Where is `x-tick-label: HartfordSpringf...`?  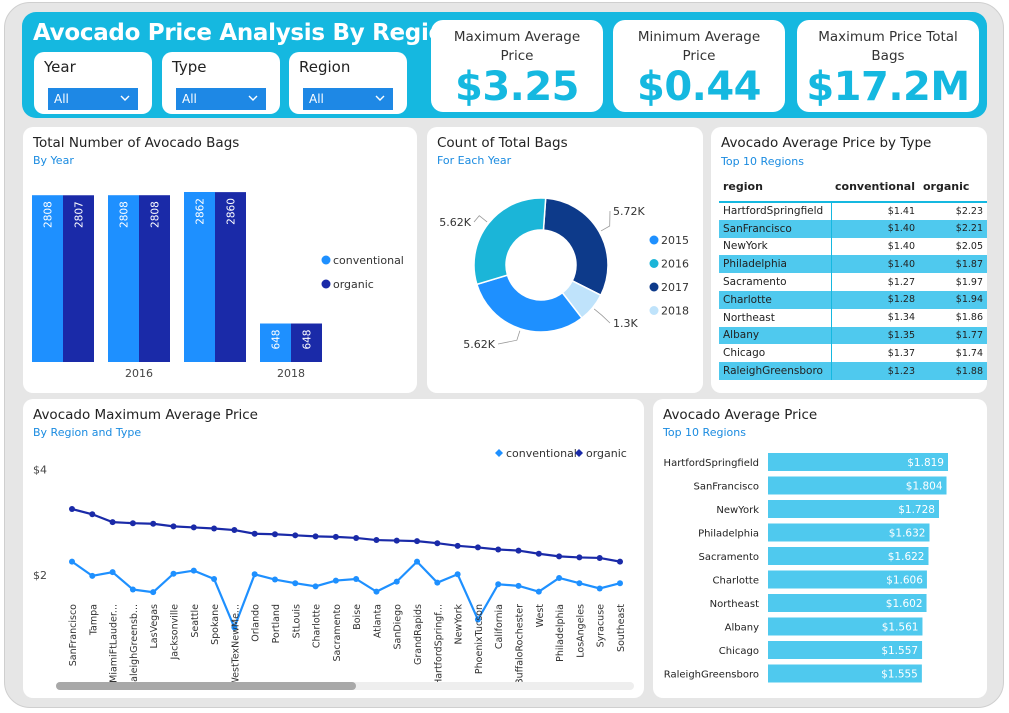
x-tick-label: HartfordSpringf... is located at coordinates (438, 645).